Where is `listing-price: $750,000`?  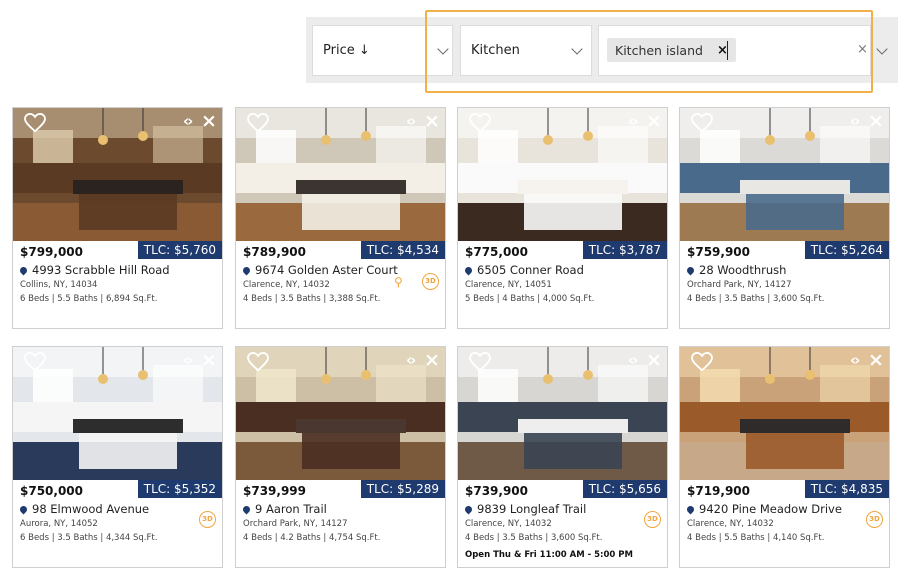 listing-price: $750,000 is located at coordinates (52, 491).